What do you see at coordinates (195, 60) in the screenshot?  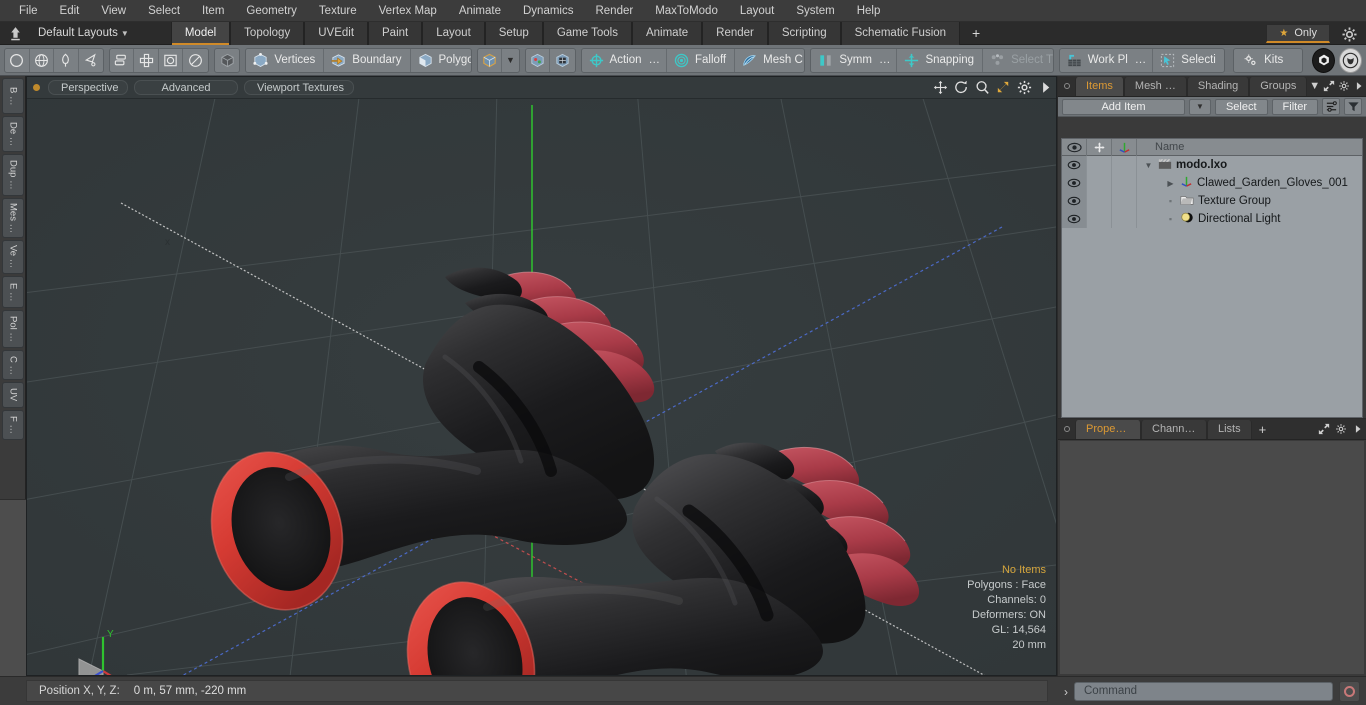 I see `radial-icon` at bounding box center [195, 60].